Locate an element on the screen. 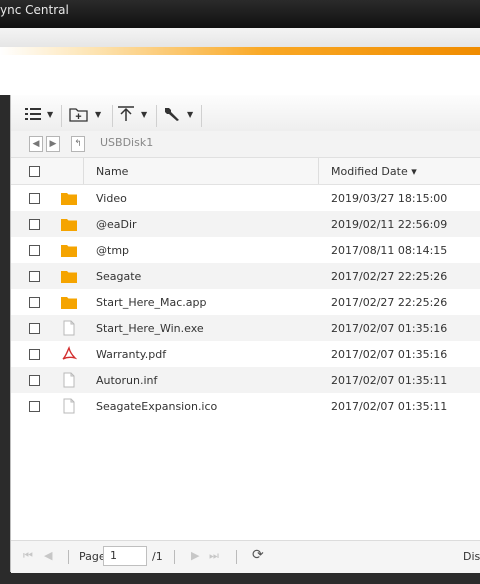 The height and width of the screenshot is (584, 480). table-row: Seagate 2017/02/27 22:25:26 is located at coordinates (245, 276).